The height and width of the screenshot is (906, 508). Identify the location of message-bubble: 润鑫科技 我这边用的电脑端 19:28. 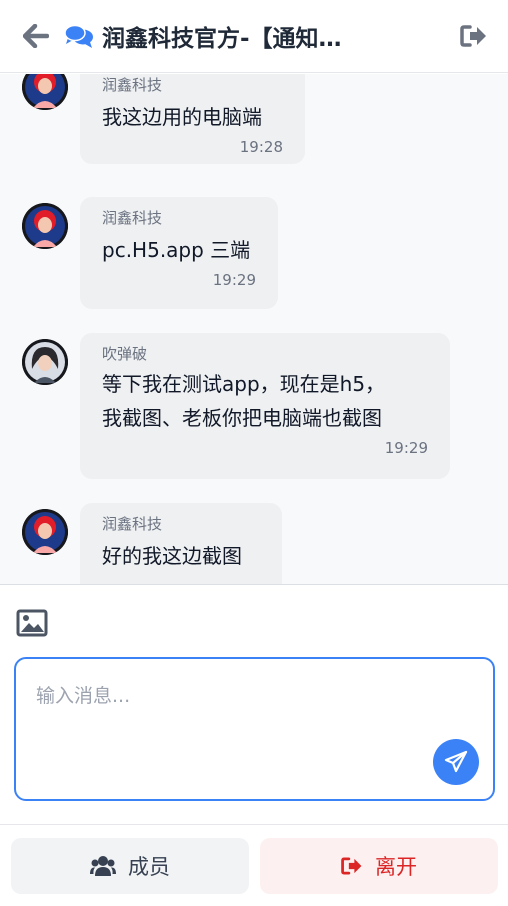
(192, 119).